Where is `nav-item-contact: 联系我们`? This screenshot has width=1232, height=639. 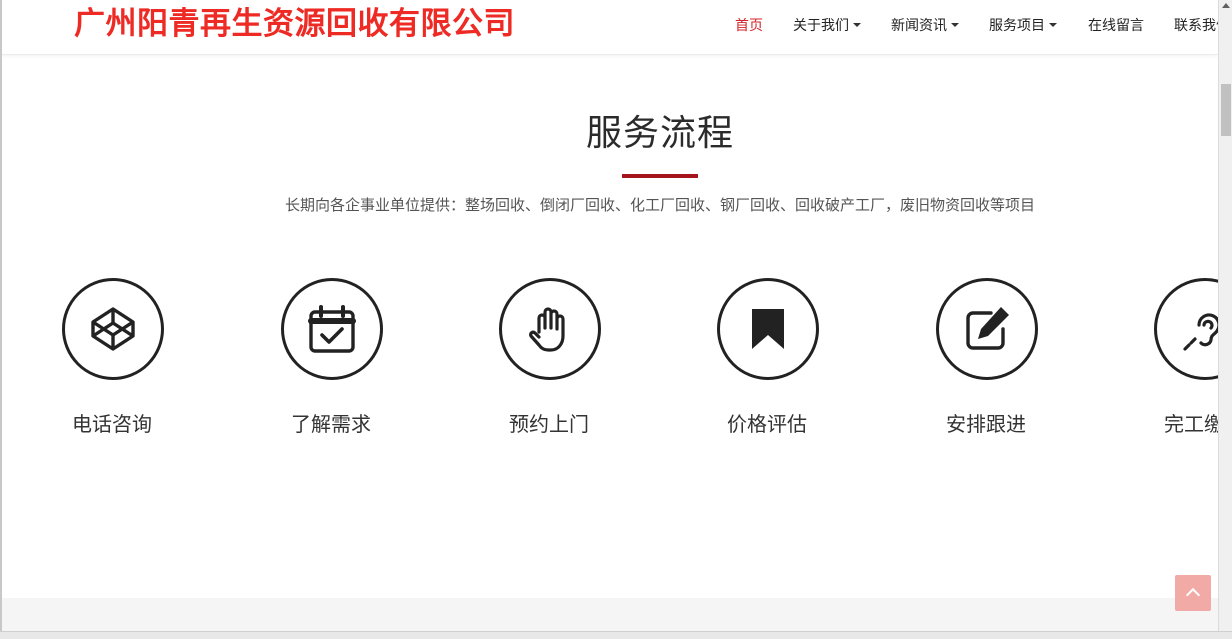
nav-item-contact: 联系我们 is located at coordinates (1196, 26).